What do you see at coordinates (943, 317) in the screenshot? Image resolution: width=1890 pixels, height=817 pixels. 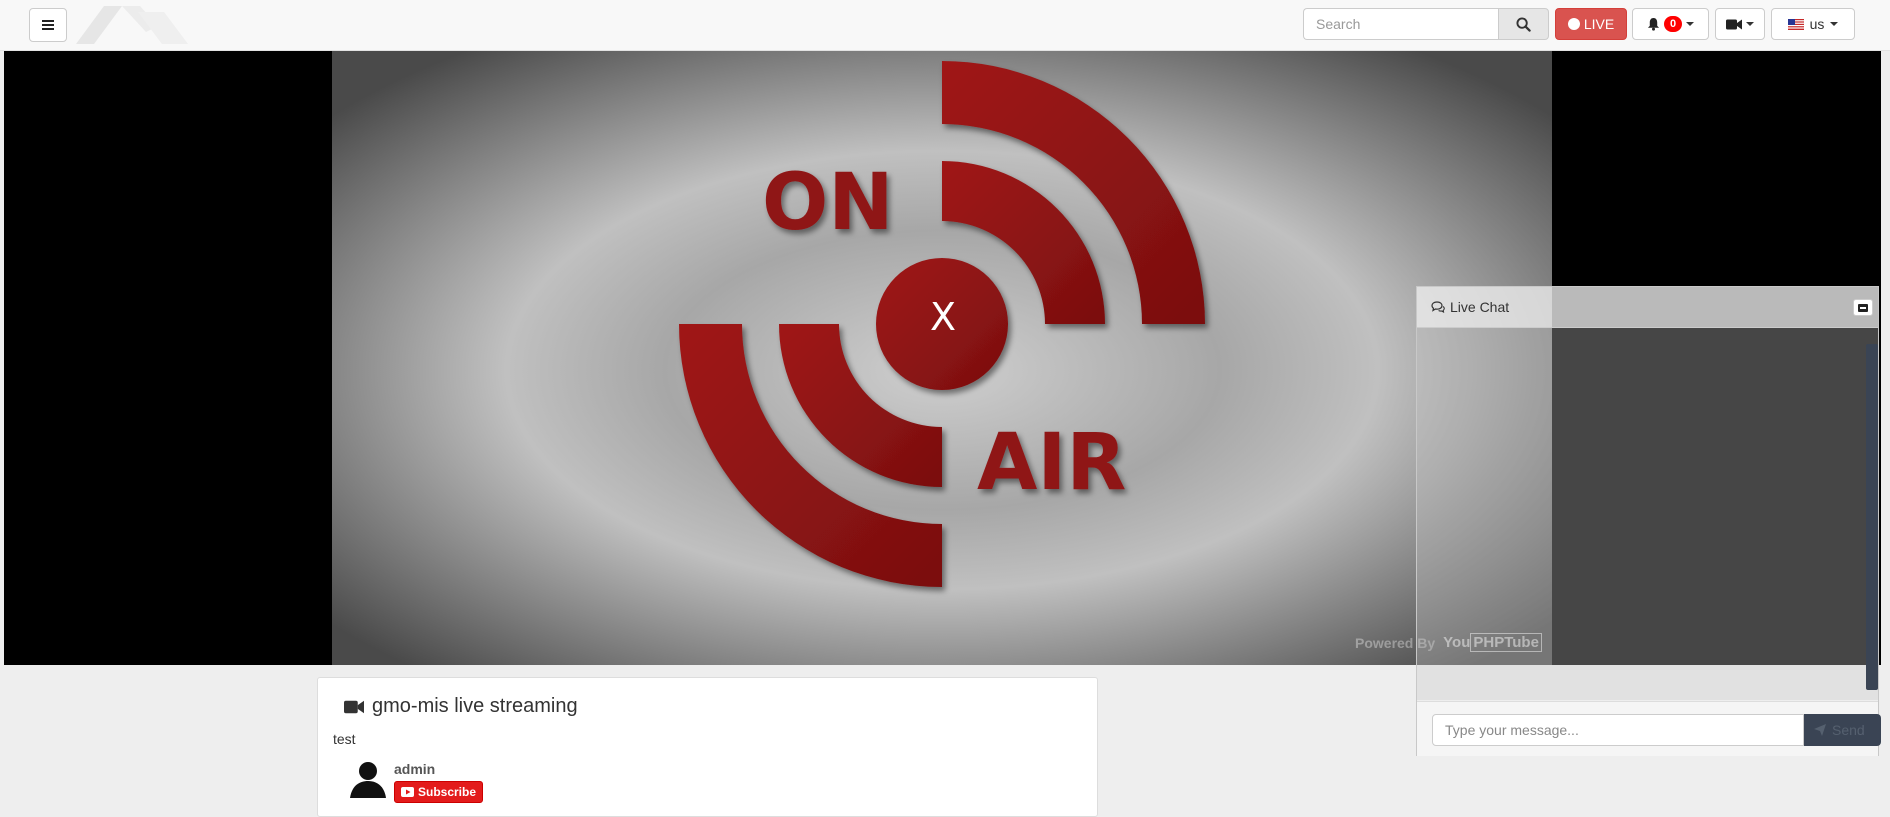 I see `close-overlay-button: X` at bounding box center [943, 317].